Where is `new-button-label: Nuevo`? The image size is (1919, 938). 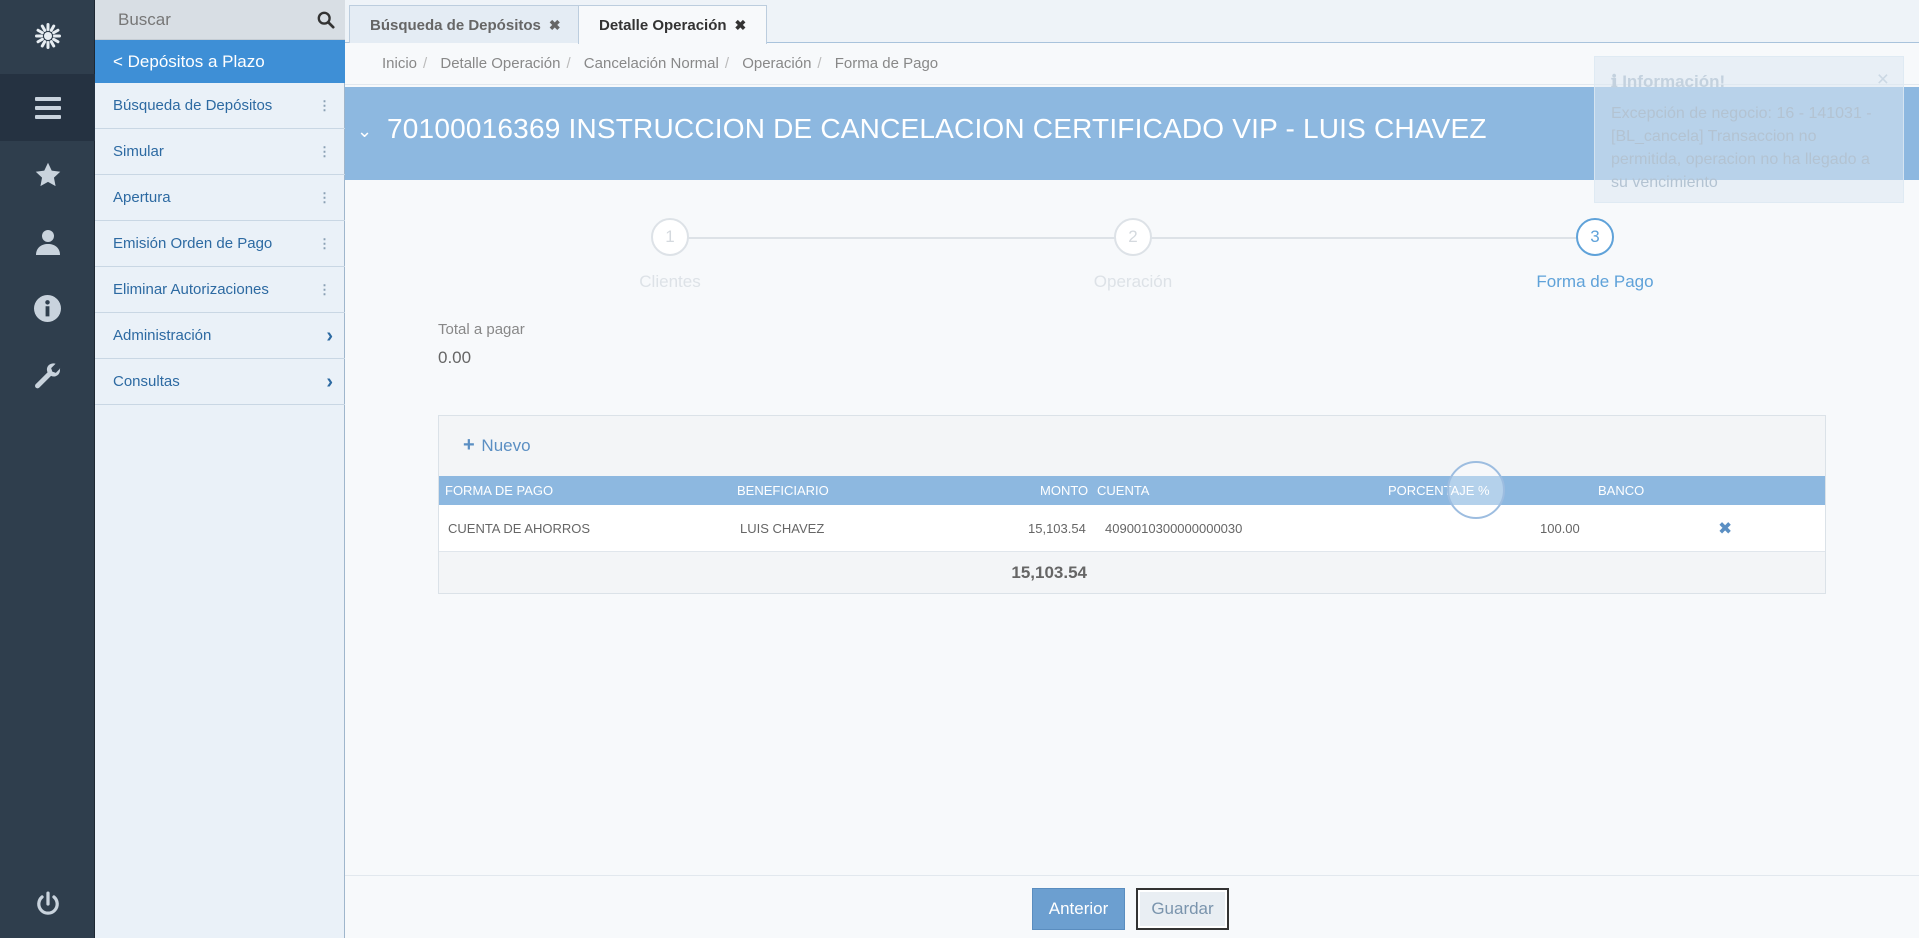
new-button-label: Nuevo is located at coordinates (506, 445).